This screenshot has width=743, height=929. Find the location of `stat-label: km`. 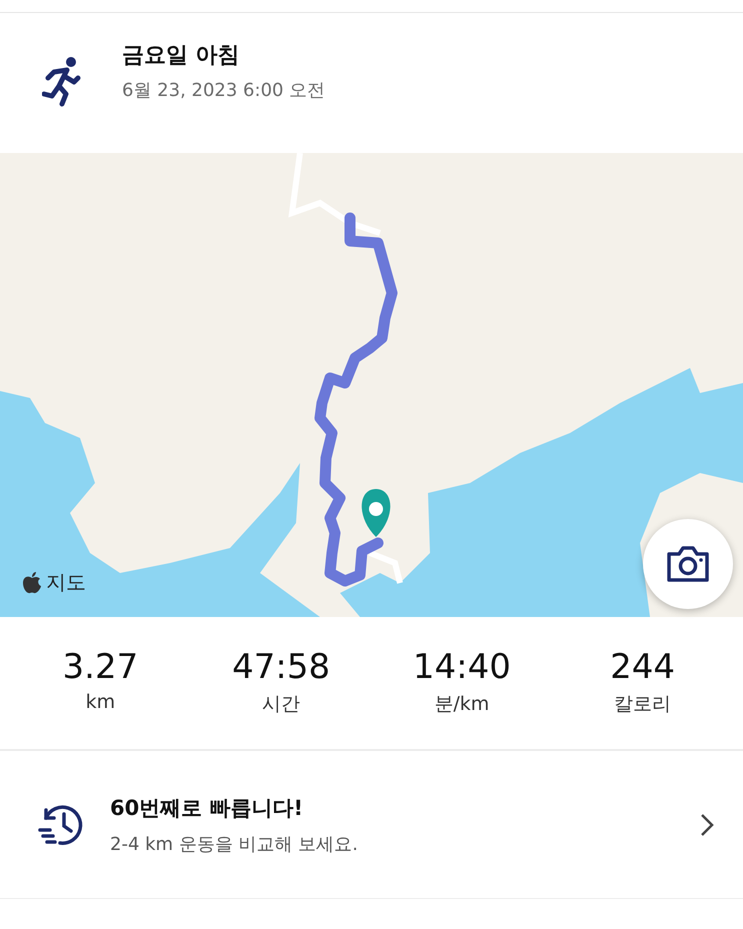

stat-label: km is located at coordinates (101, 702).